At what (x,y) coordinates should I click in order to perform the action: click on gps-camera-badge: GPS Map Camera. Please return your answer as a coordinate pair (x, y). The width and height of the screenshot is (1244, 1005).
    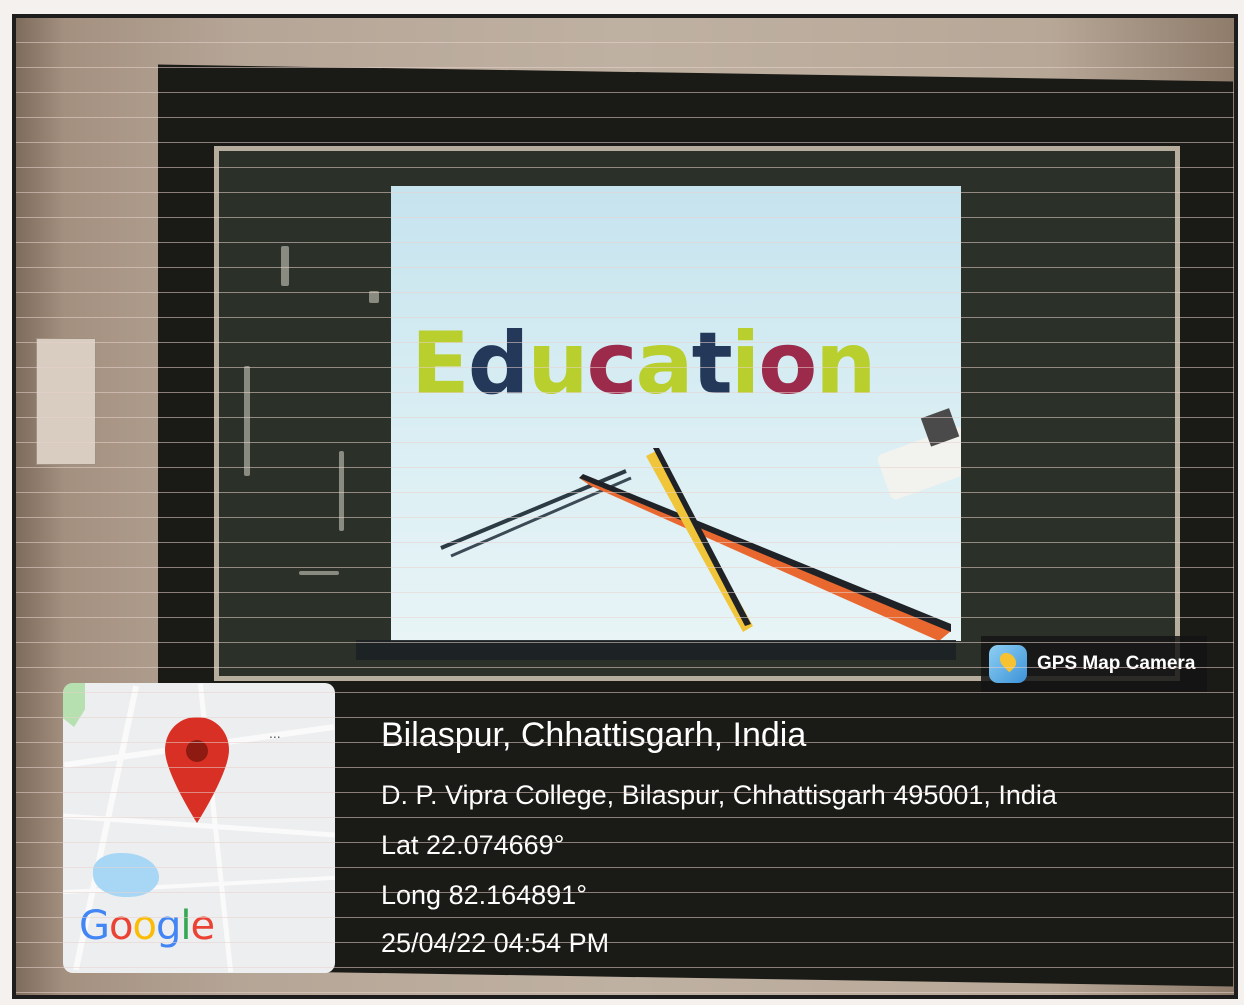
    Looking at the image, I should click on (1094, 664).